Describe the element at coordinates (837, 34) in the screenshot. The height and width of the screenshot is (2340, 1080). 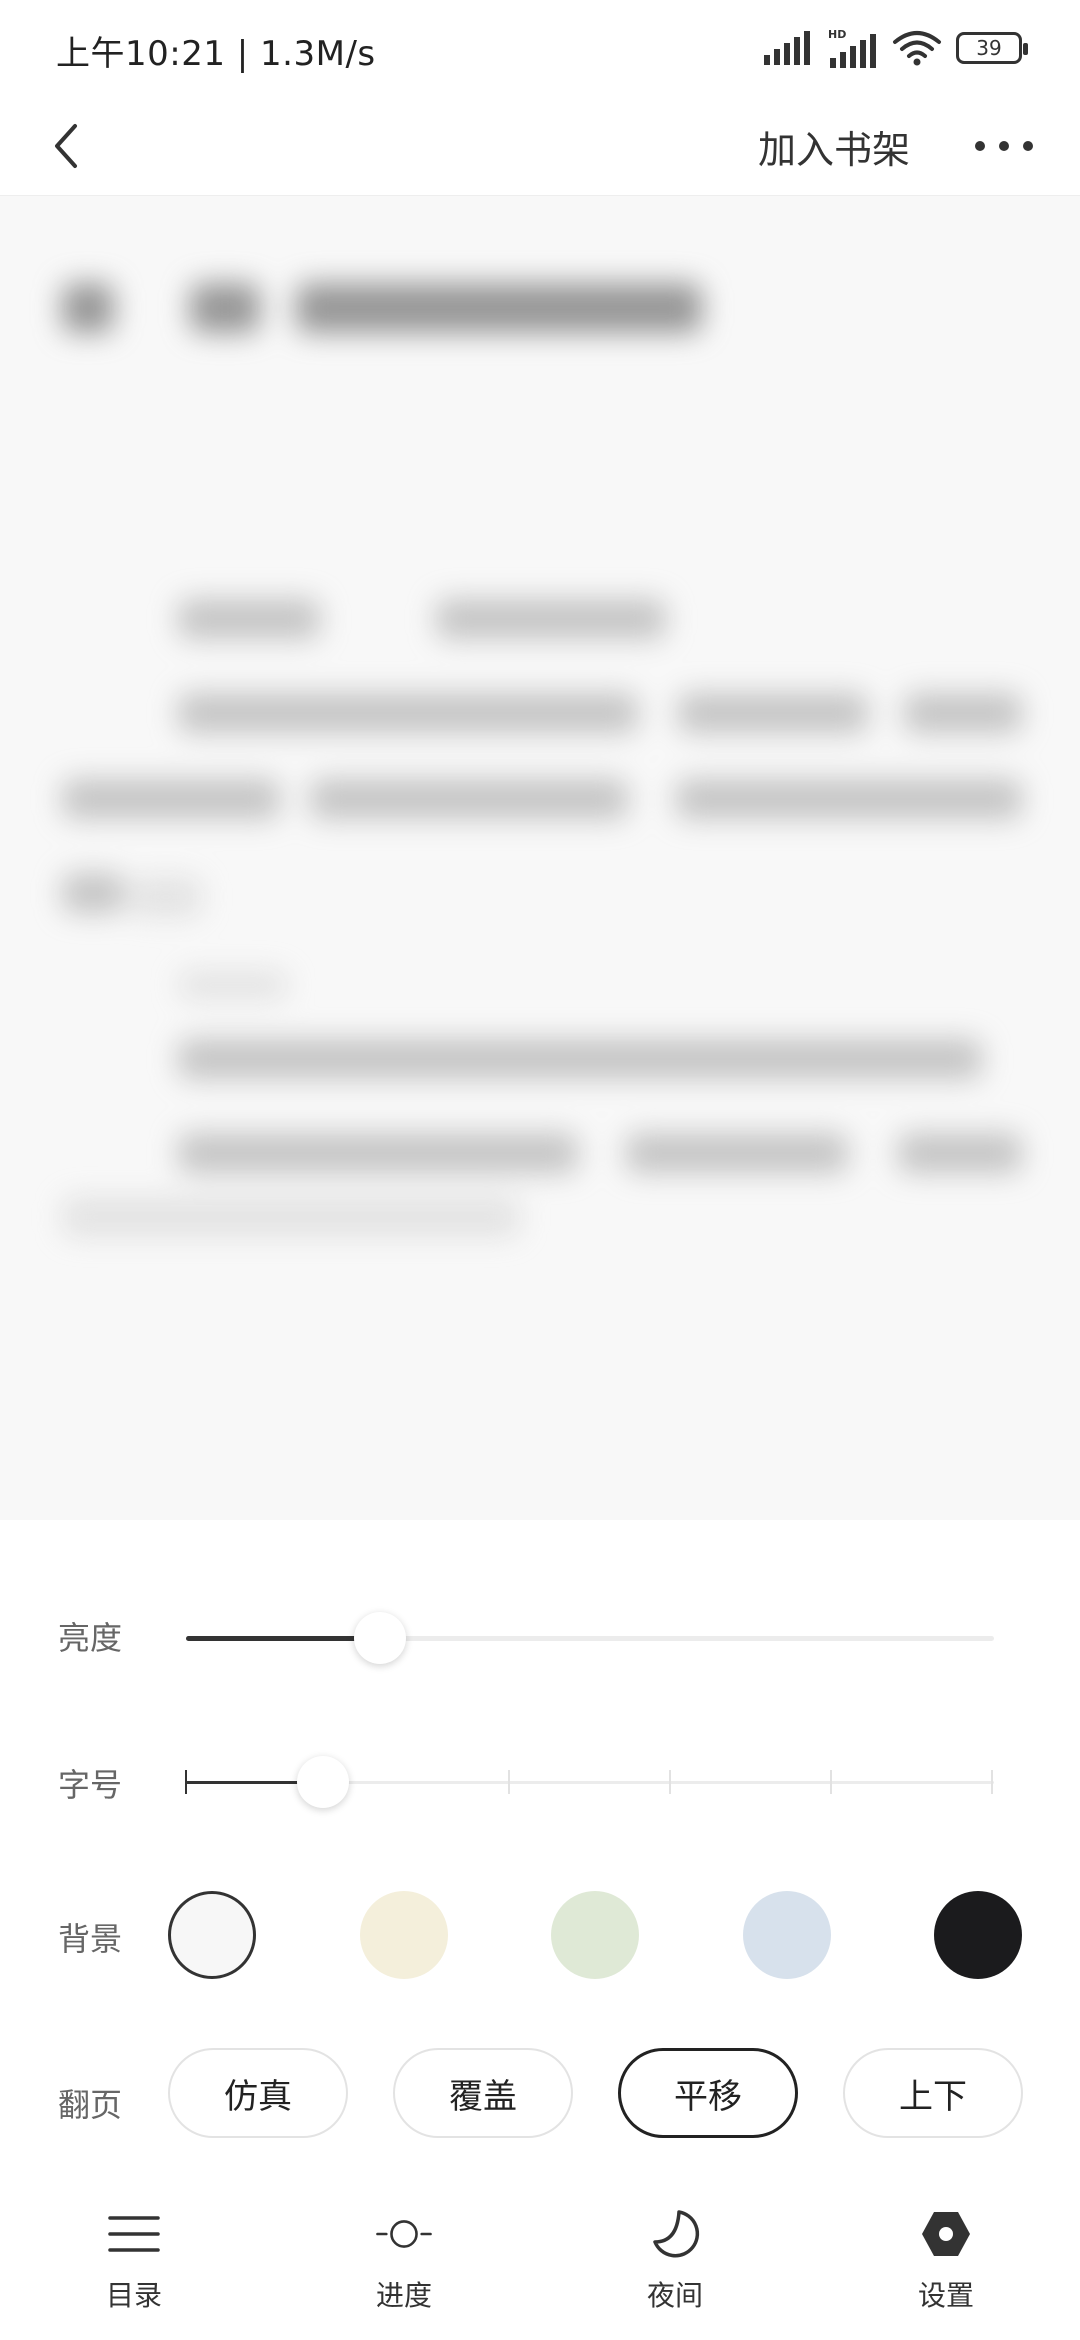
I see `svg-text: HD` at that location.